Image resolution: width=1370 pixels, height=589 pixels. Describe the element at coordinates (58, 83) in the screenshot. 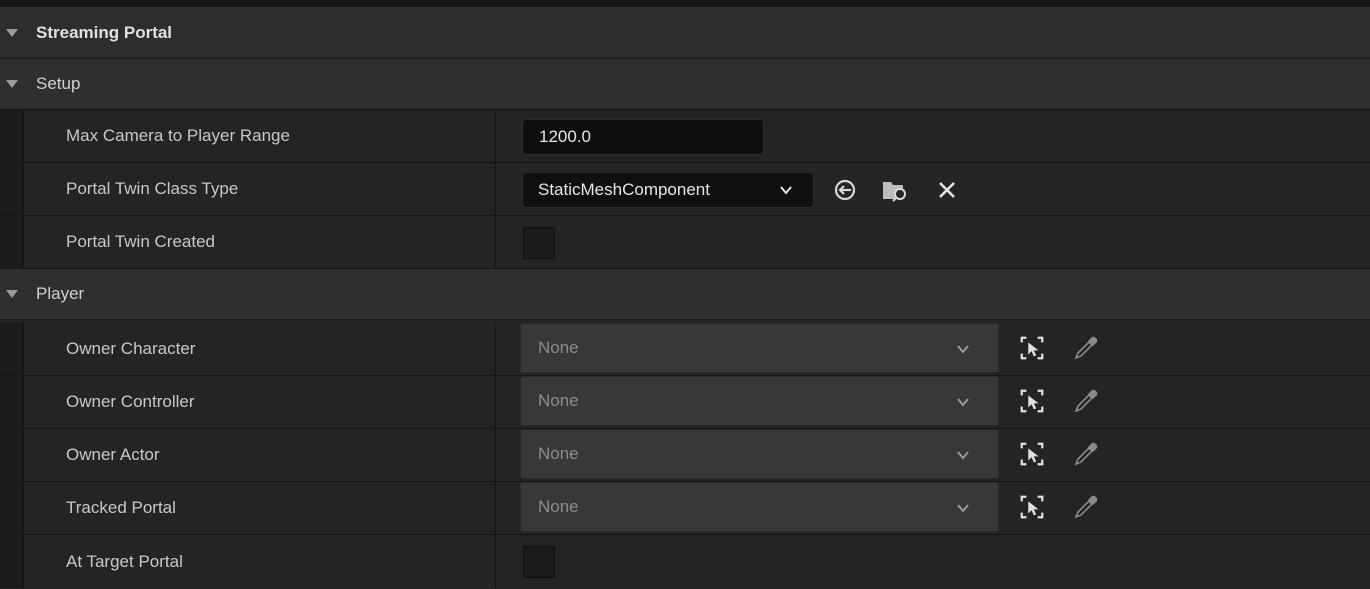

I see `category-label: Setup` at that location.